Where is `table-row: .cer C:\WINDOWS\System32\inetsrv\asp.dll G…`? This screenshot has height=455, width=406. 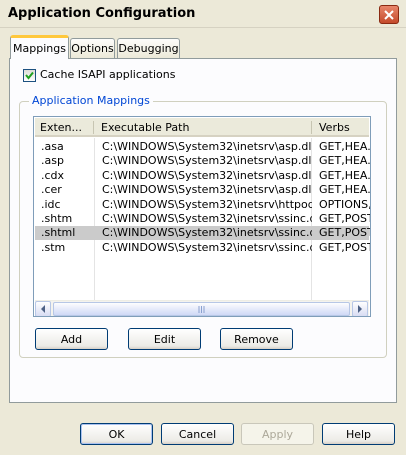 table-row: .cer C:\WINDOWS\System32\inetsrv\asp.dll G… is located at coordinates (202, 190).